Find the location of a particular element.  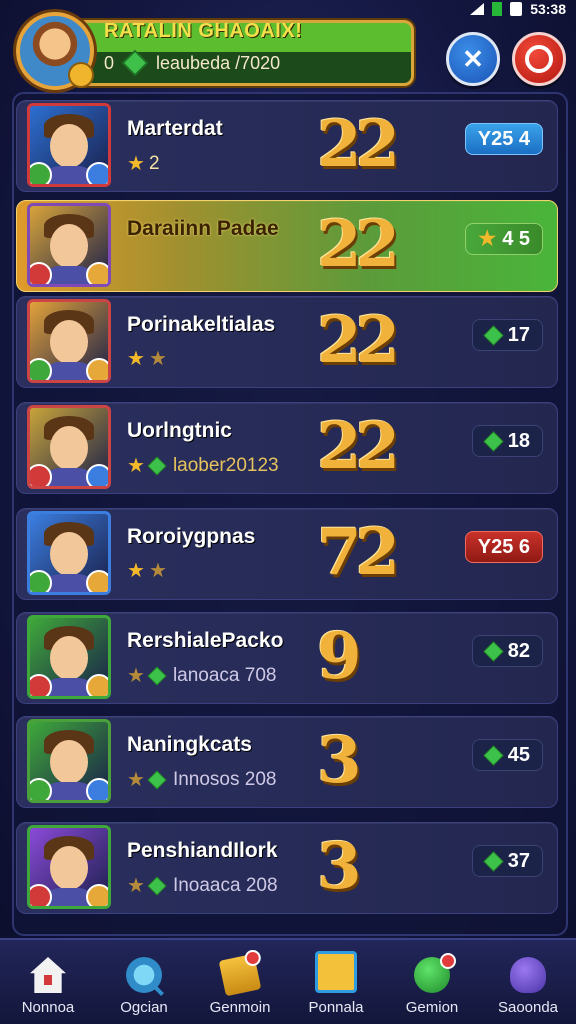

nav-label: Nonnoa is located at coordinates (48, 1007).